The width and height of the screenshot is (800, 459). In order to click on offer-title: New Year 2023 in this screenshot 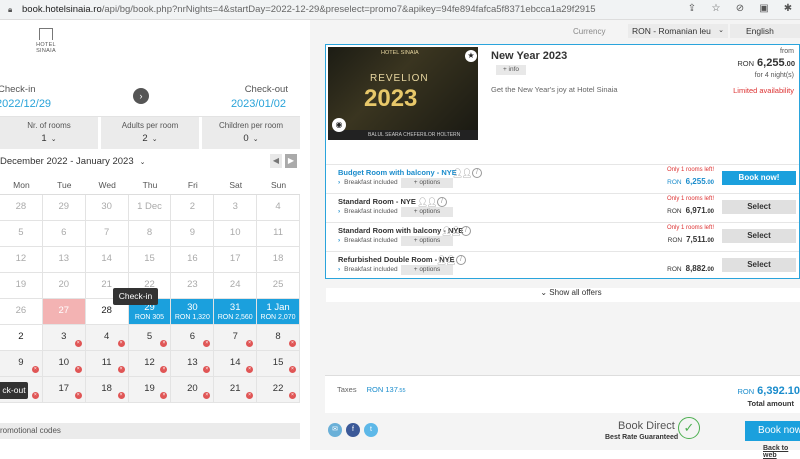, I will do `click(529, 56)`.